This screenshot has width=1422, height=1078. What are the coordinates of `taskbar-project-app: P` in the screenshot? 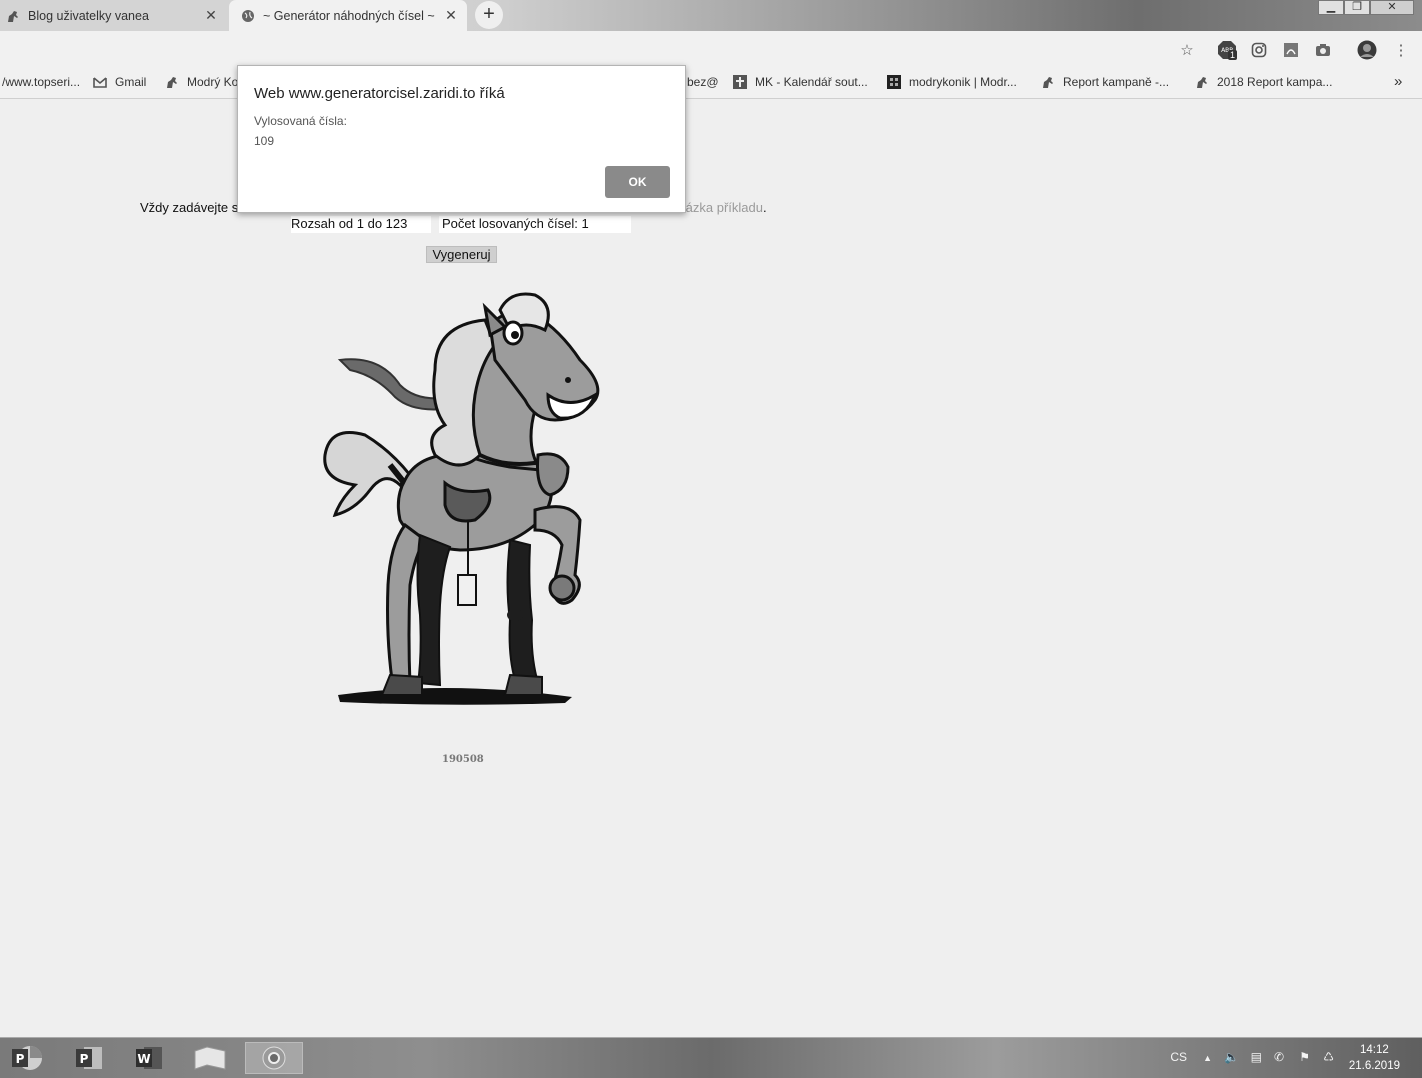 It's located at (88, 1058).